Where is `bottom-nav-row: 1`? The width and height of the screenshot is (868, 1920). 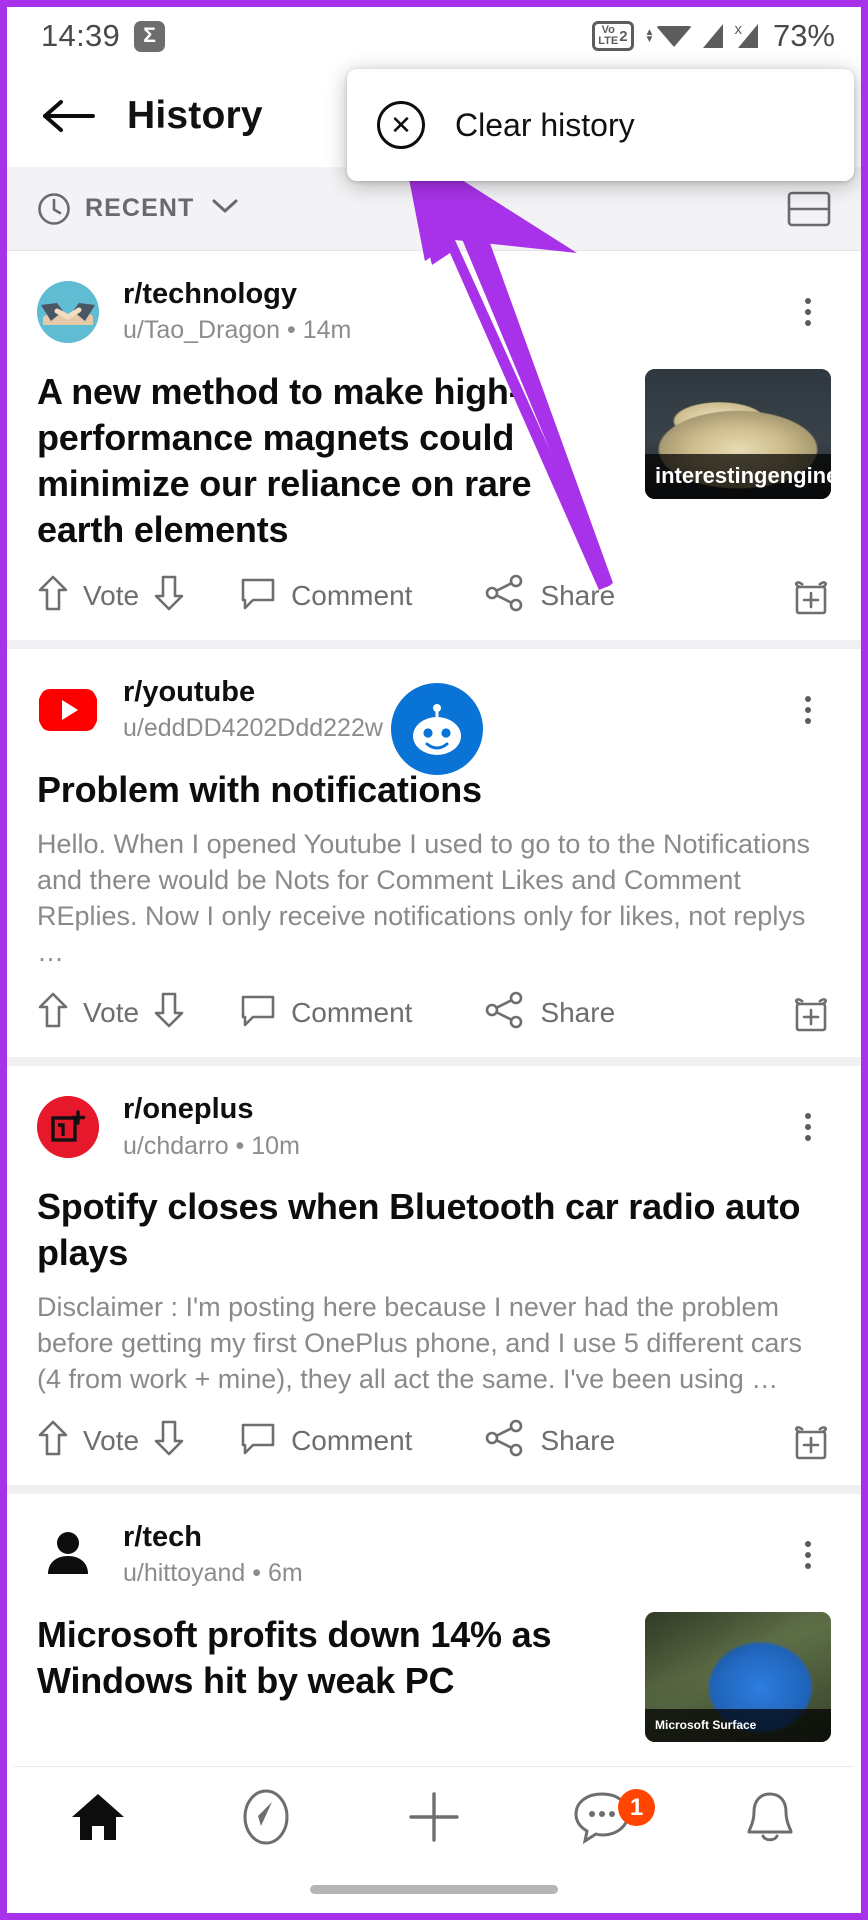
bottom-nav-row: 1 is located at coordinates (434, 1819).